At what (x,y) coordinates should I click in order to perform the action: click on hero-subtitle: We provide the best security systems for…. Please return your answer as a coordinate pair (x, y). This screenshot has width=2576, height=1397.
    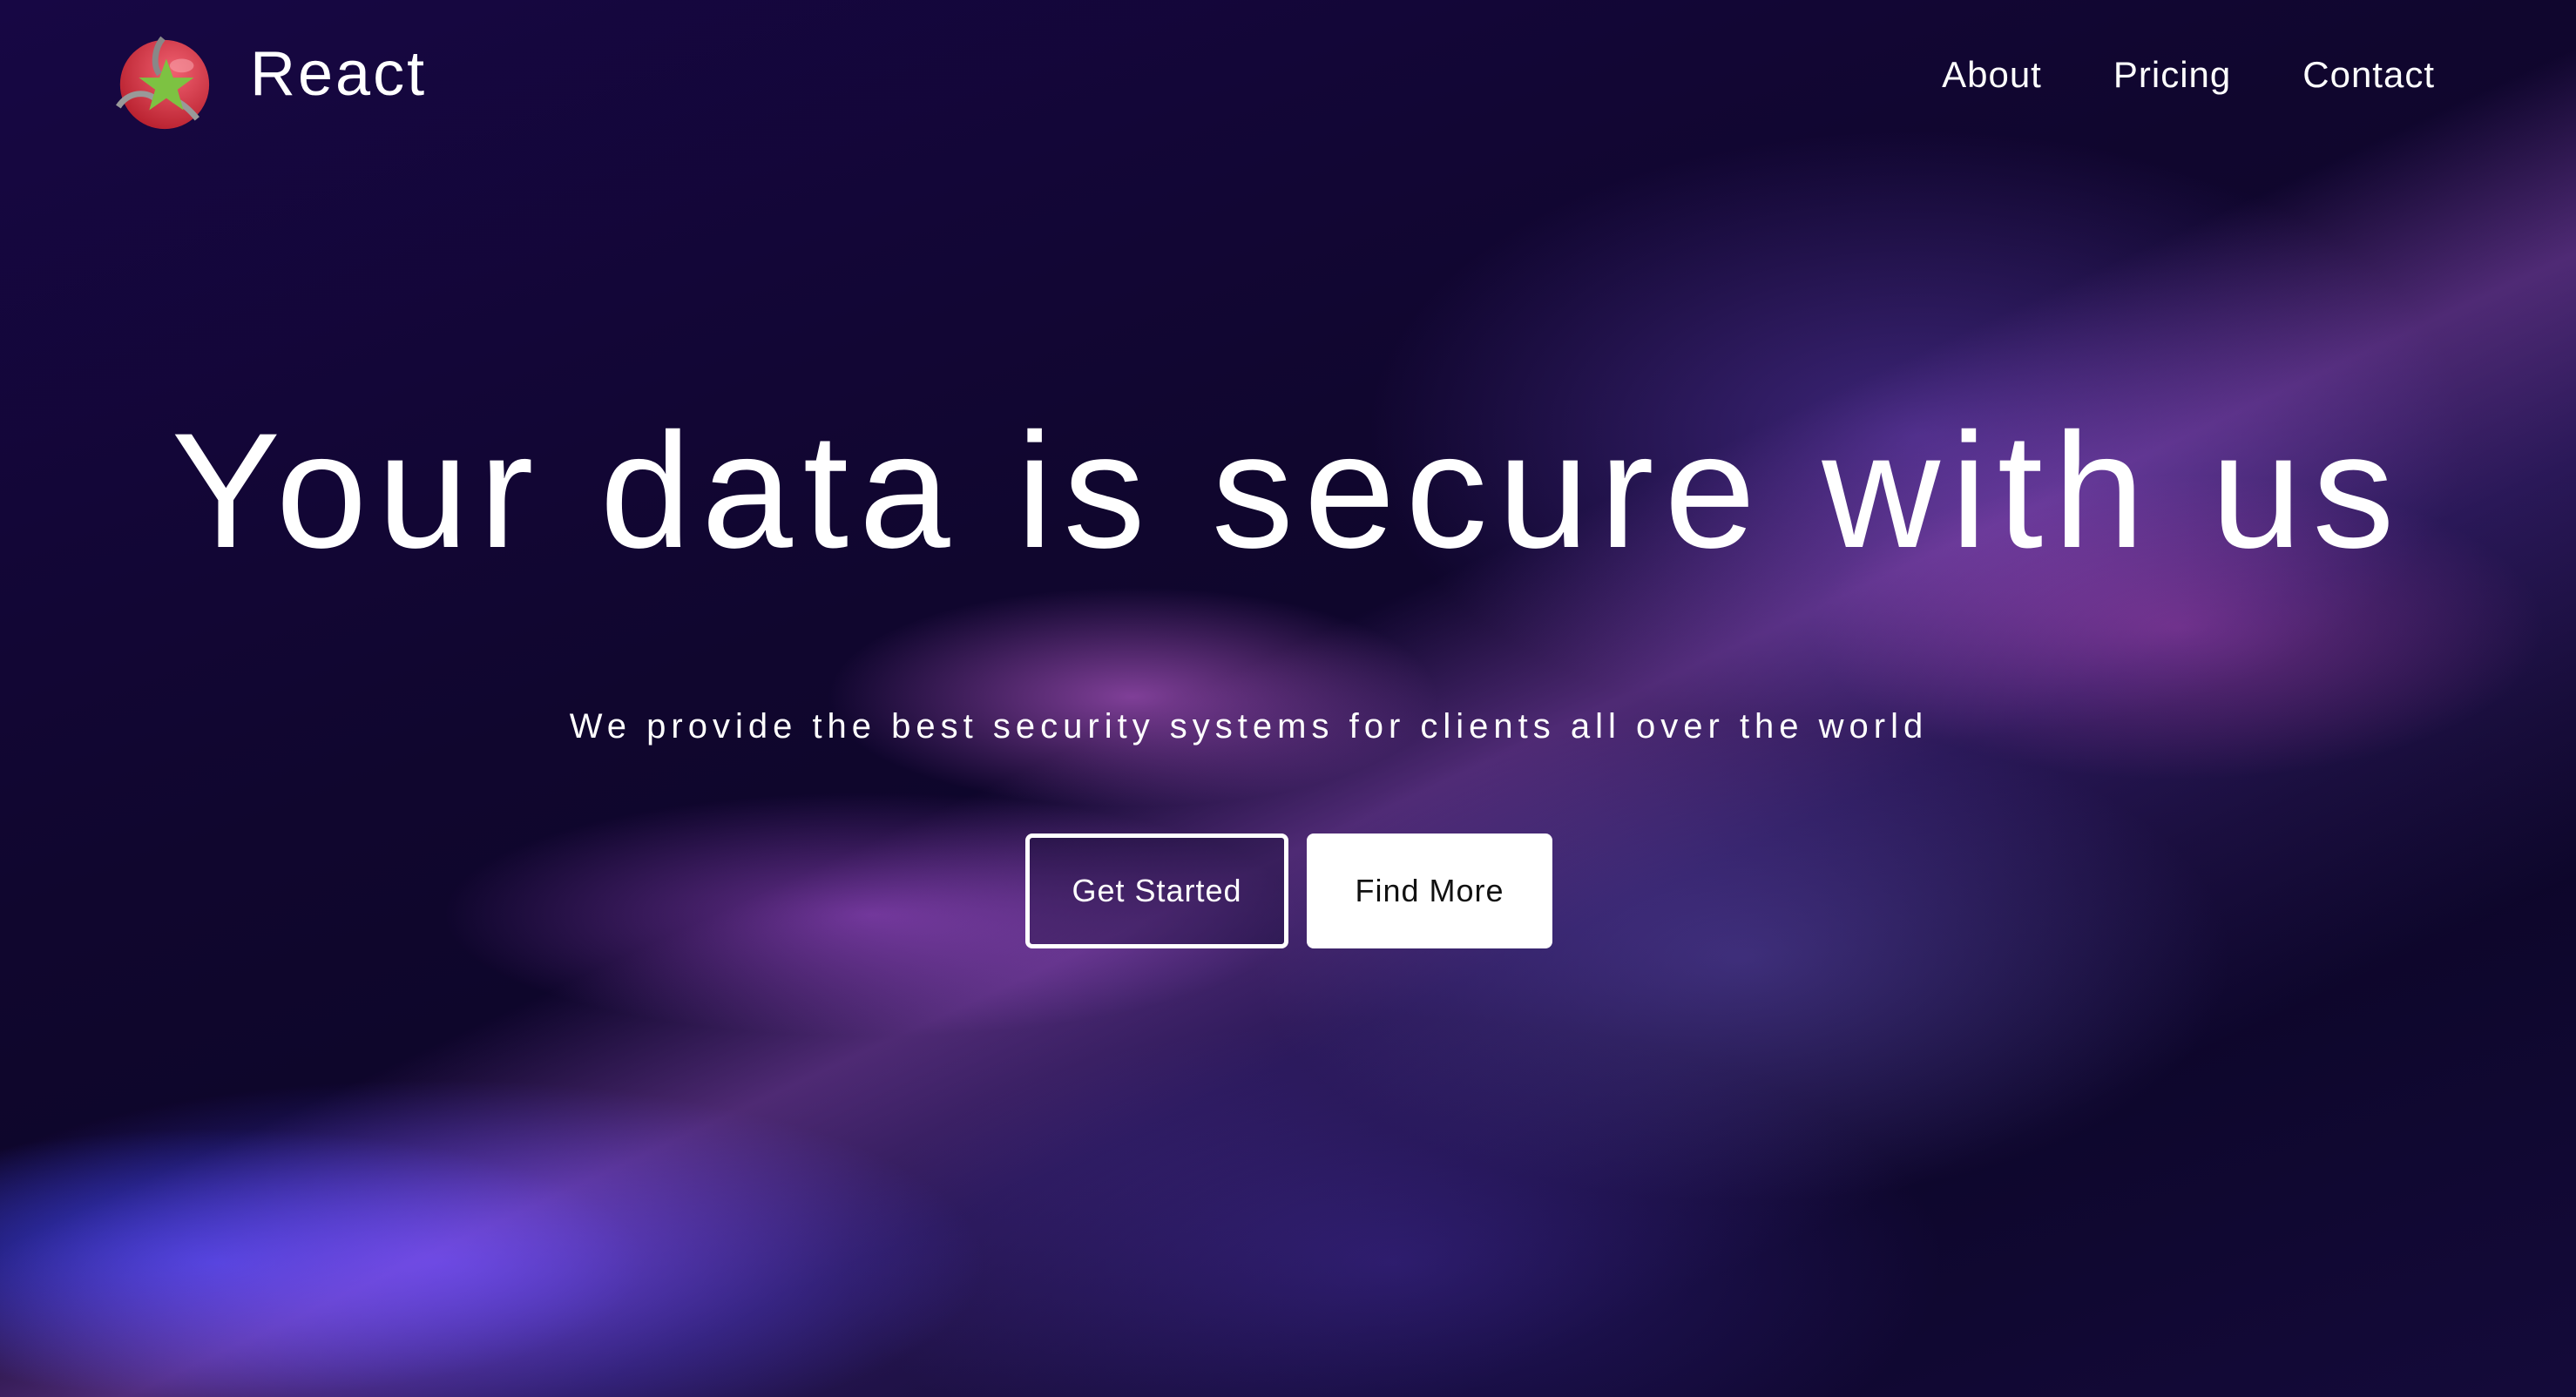
    Looking at the image, I should click on (1249, 726).